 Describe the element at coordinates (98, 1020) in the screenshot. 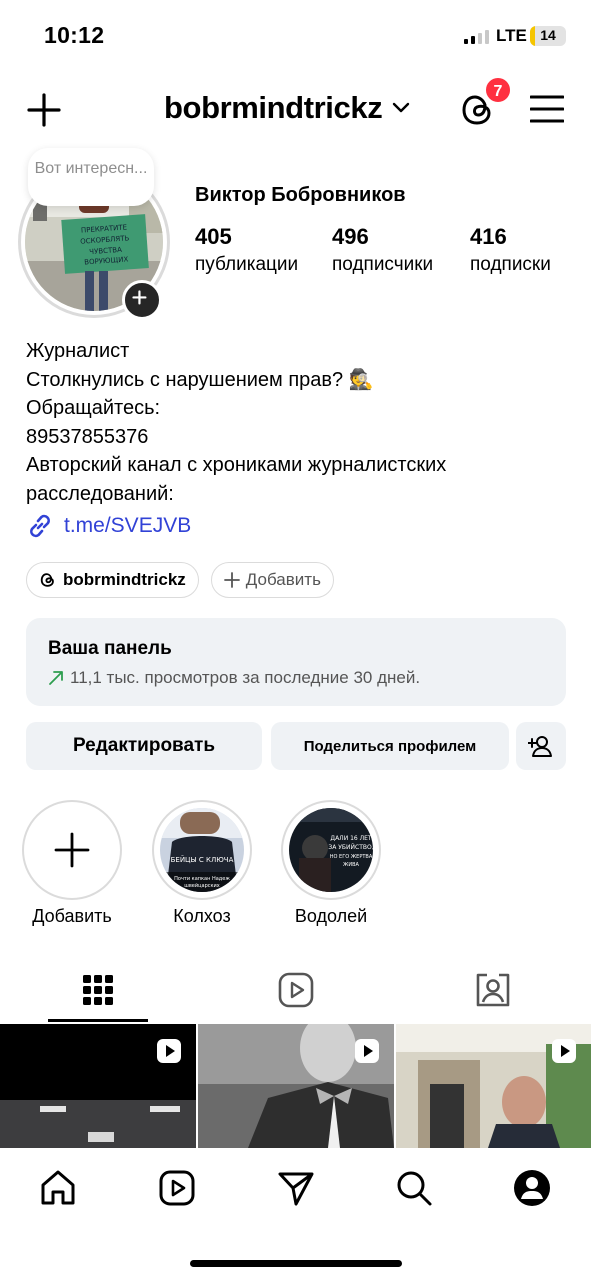

I see `active-tab-indicator` at that location.